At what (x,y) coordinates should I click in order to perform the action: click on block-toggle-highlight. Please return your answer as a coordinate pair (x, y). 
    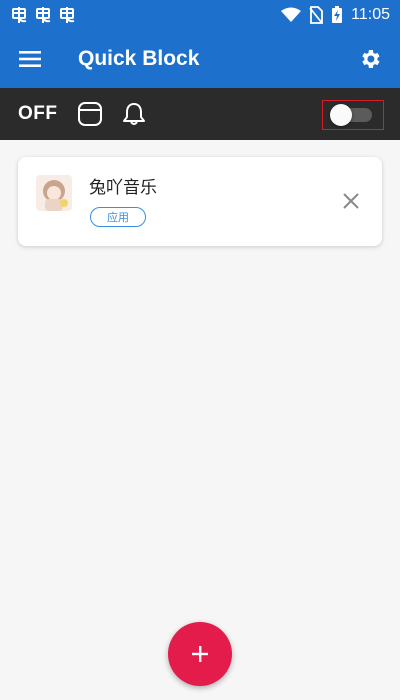
    Looking at the image, I should click on (353, 115).